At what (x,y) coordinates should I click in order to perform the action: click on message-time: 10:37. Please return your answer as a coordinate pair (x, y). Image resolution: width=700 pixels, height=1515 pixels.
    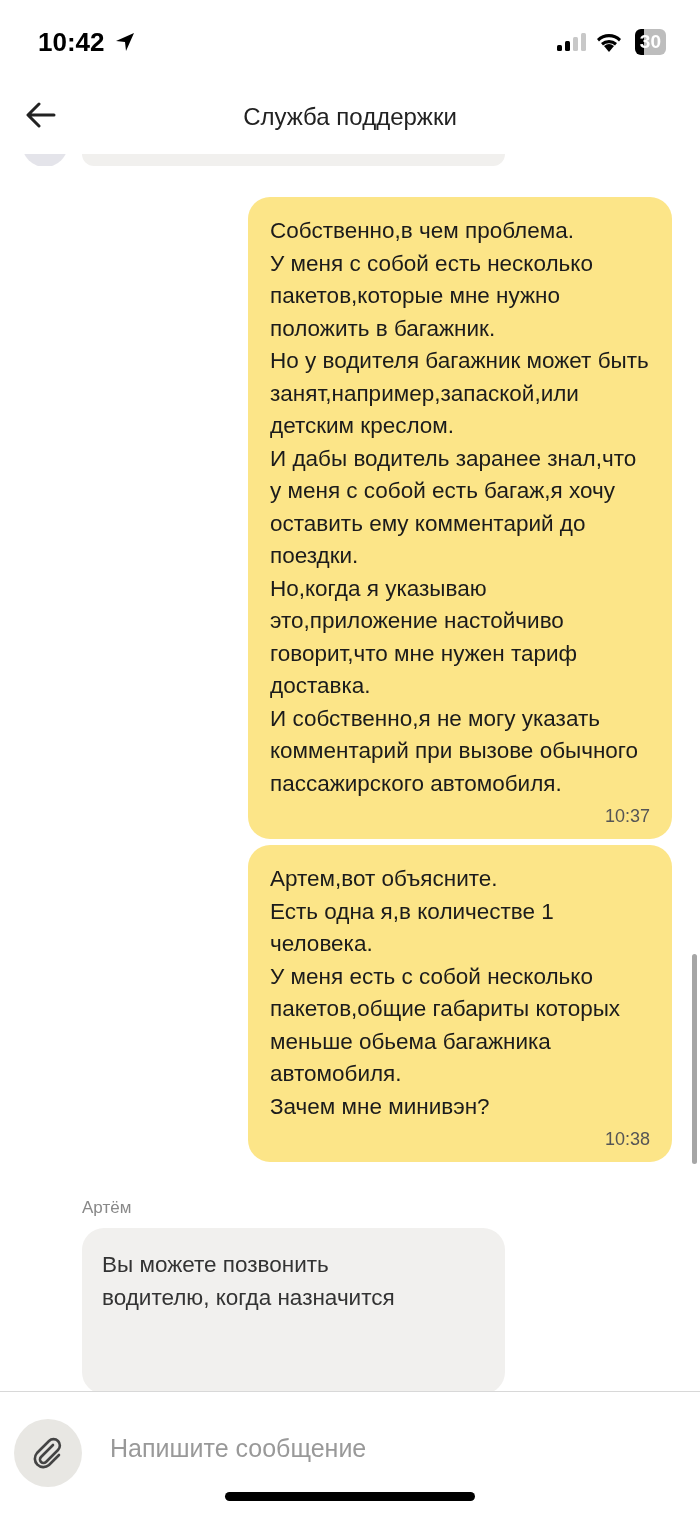
    Looking at the image, I should click on (626, 816).